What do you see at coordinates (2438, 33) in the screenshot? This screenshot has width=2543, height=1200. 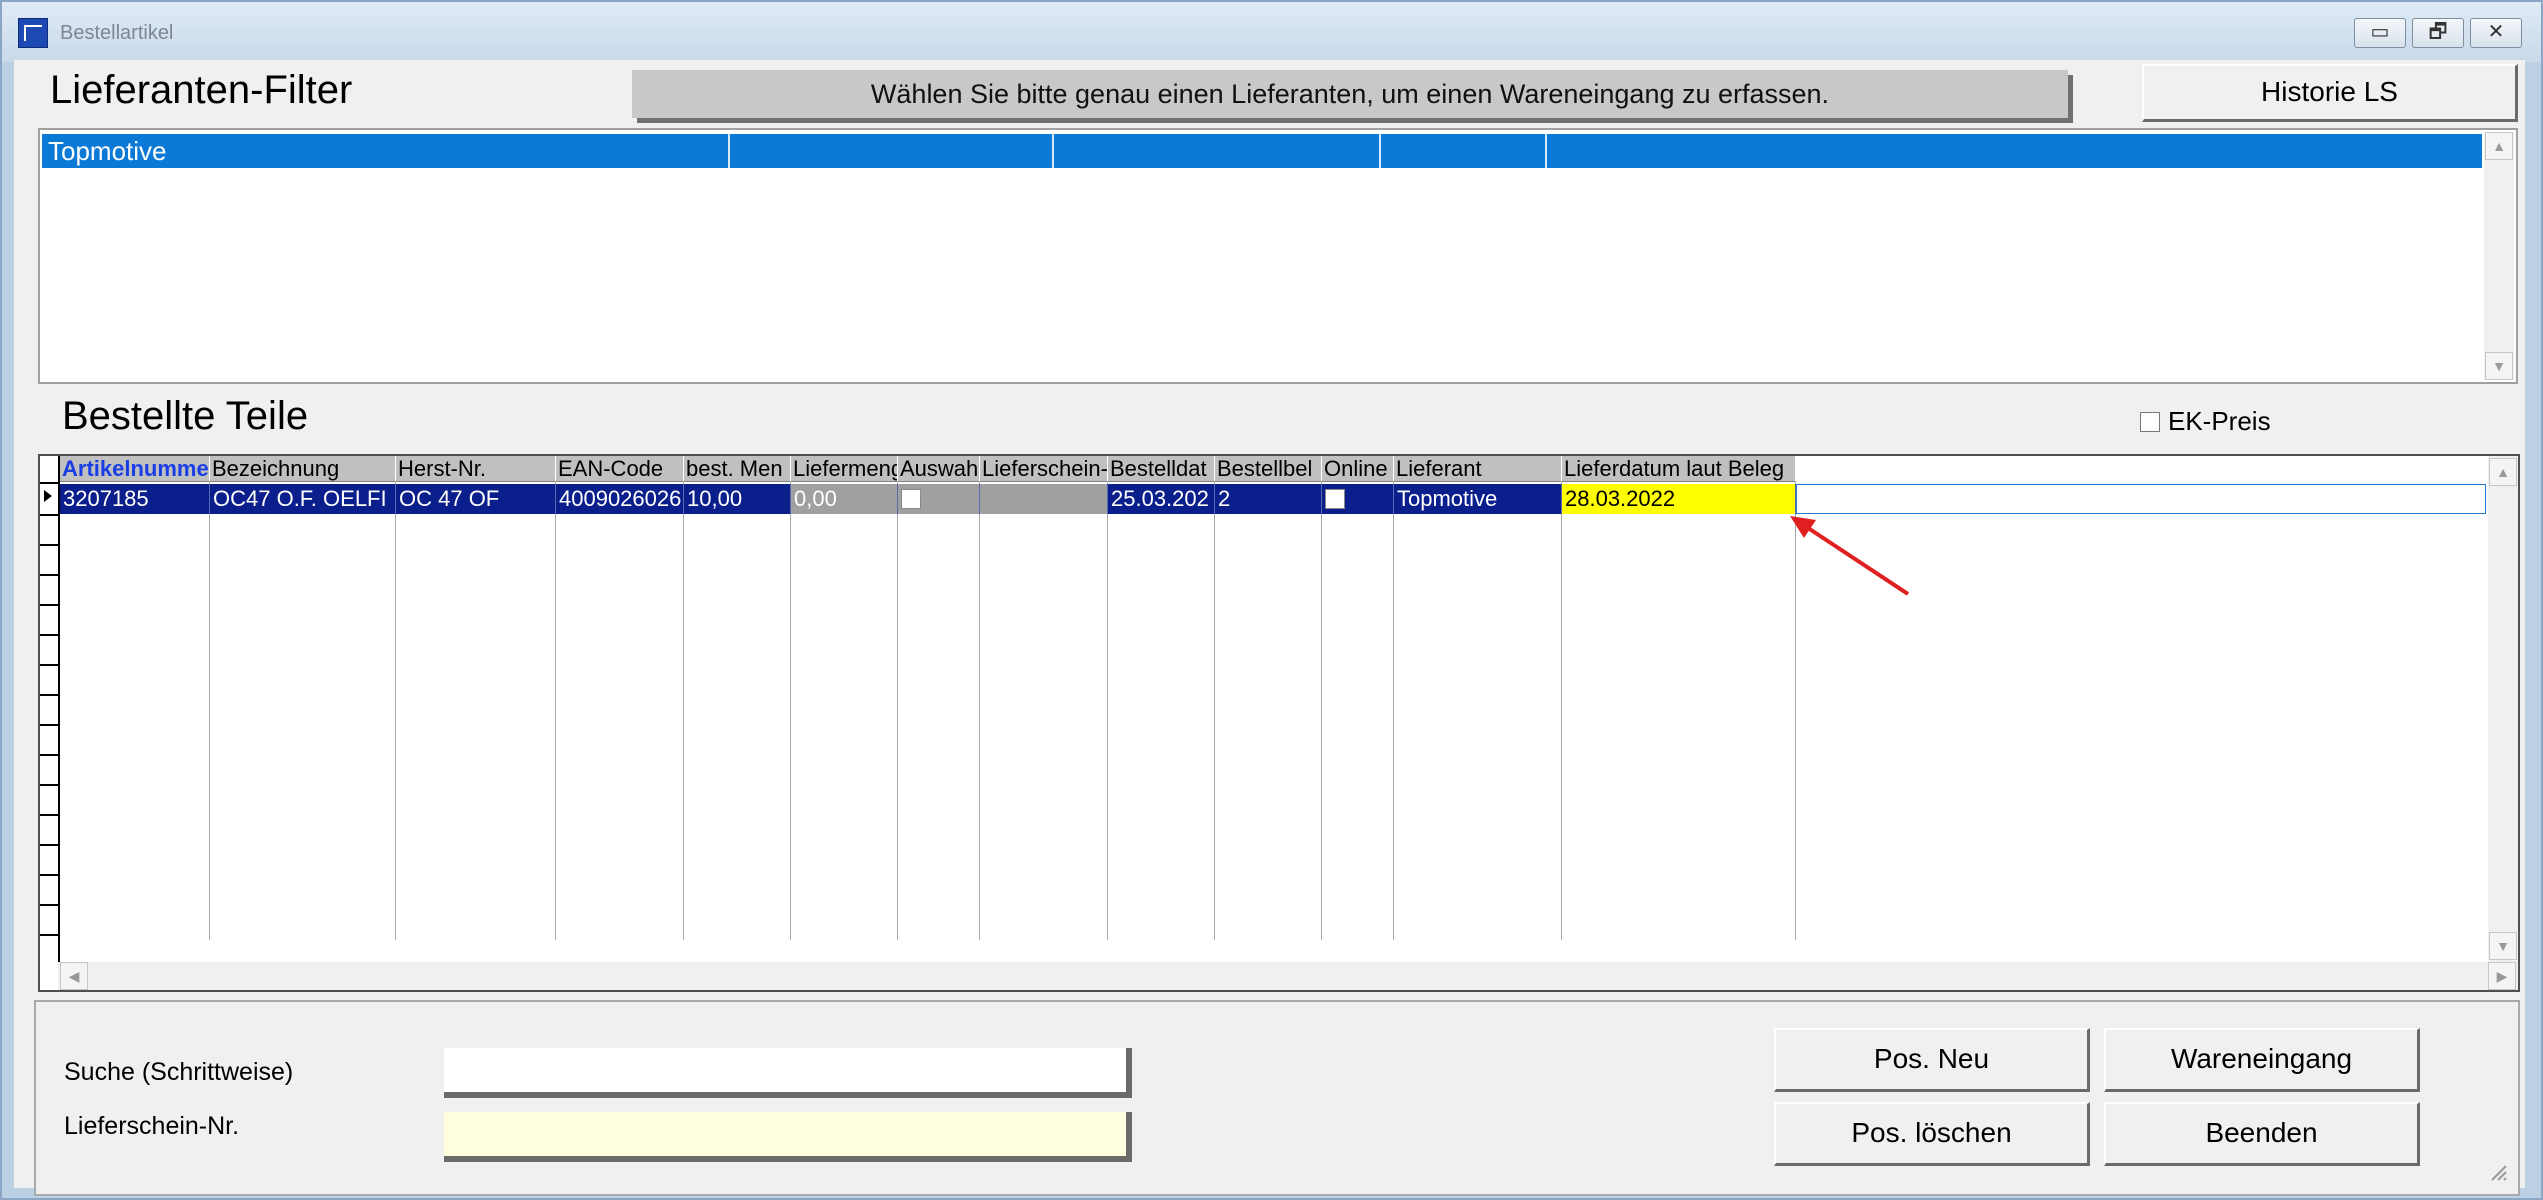 I see `restore-button: 🗗` at bounding box center [2438, 33].